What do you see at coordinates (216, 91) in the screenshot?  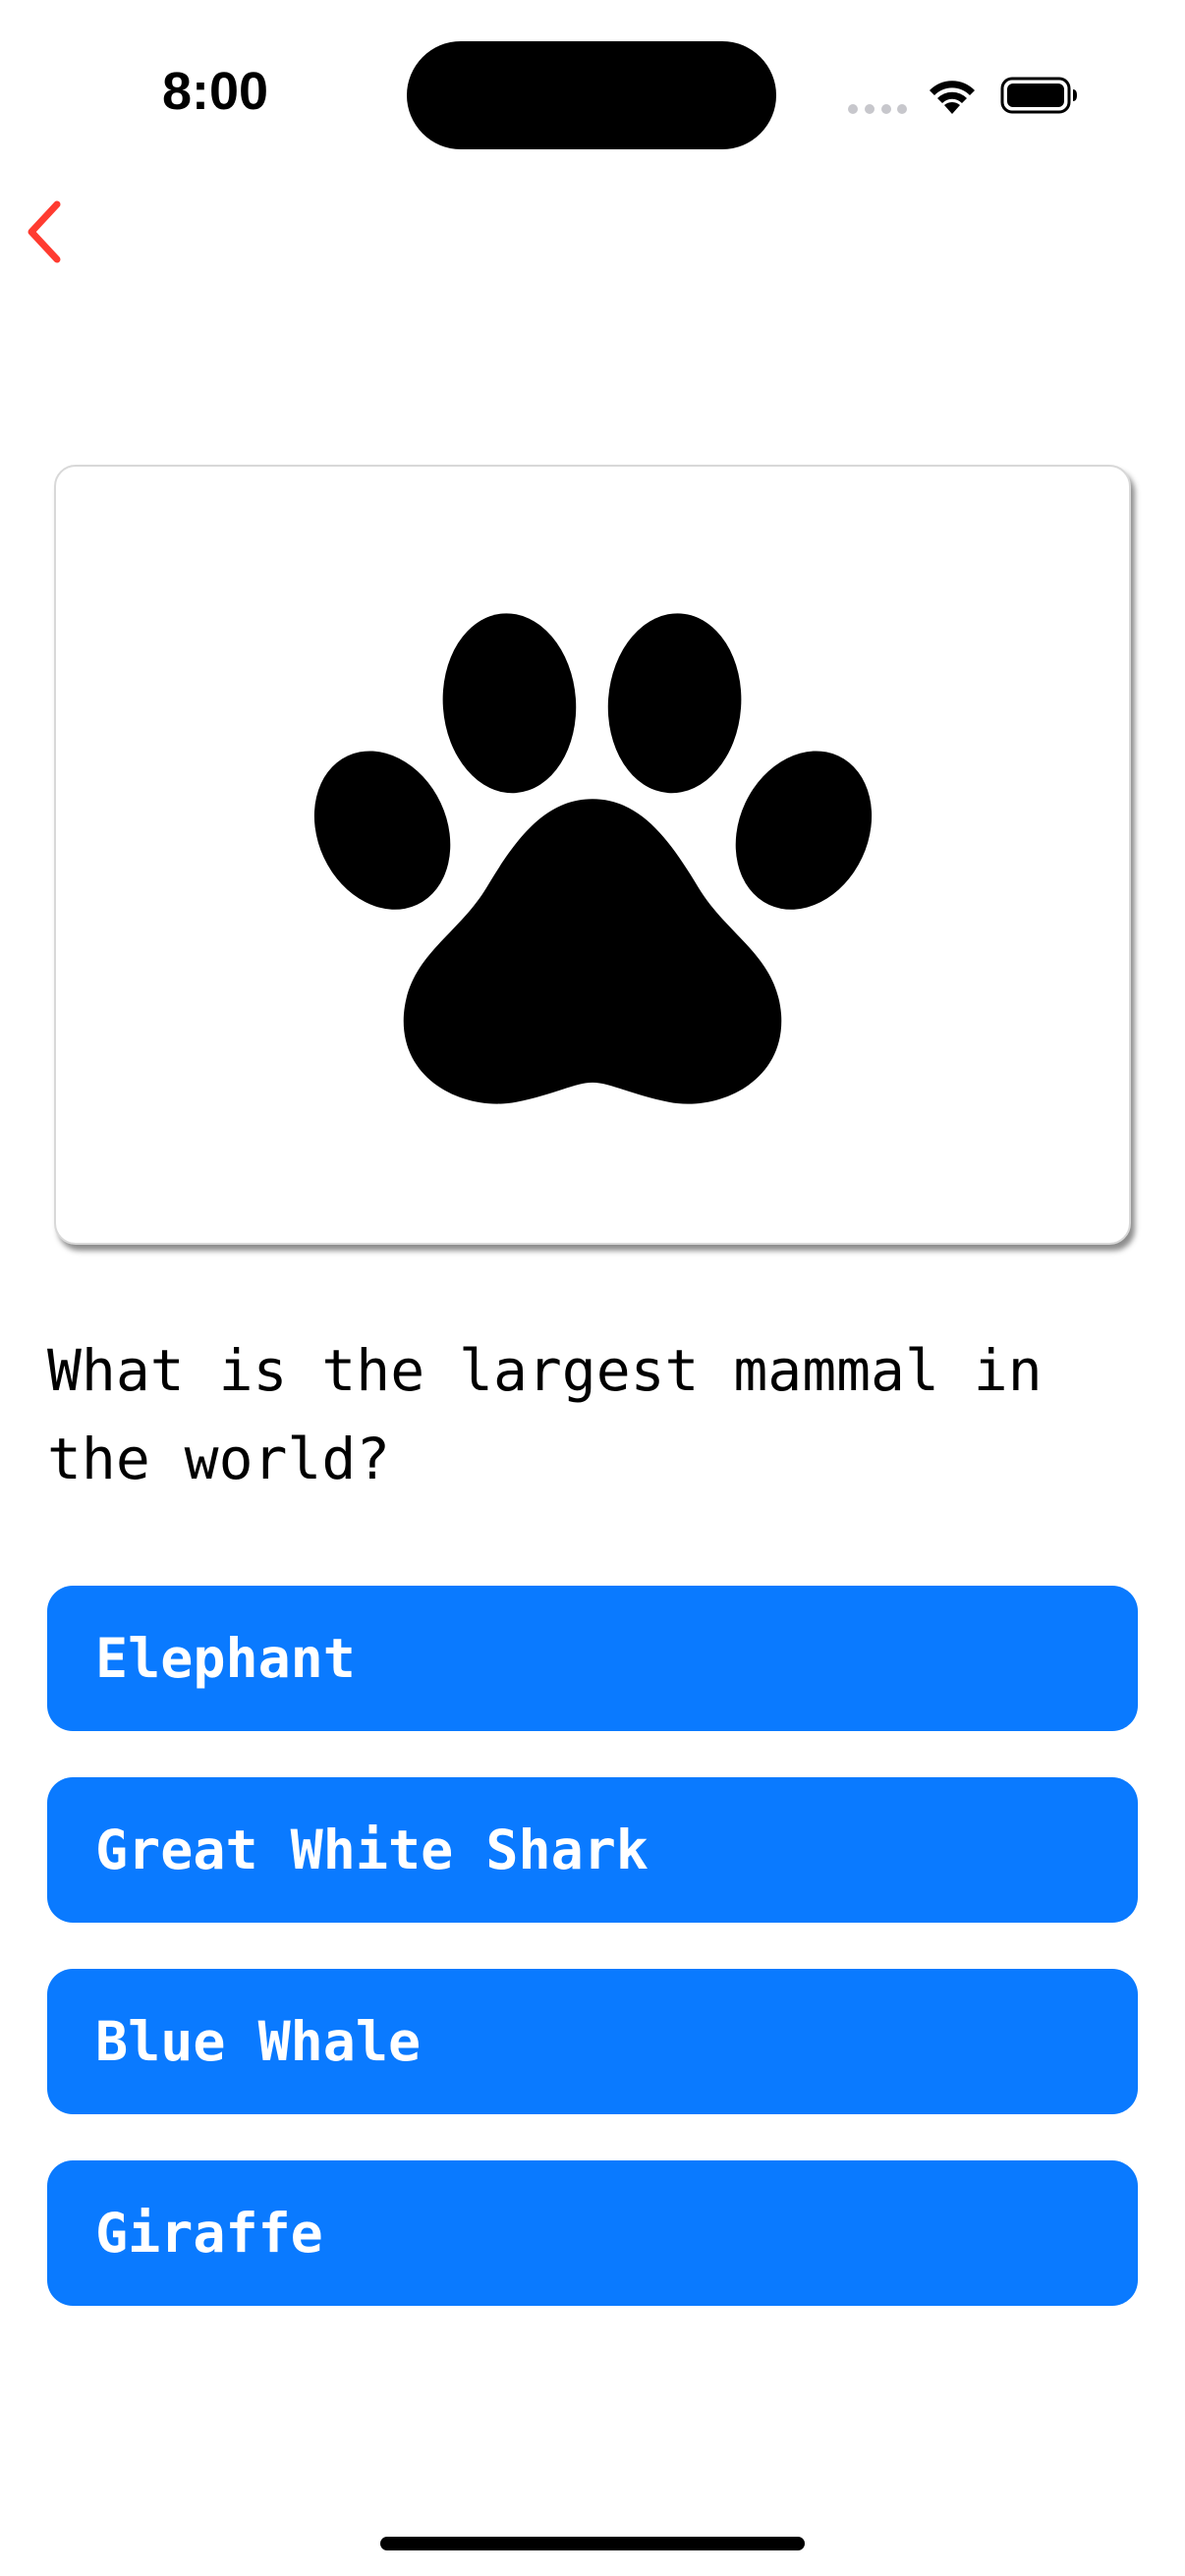 I see `status-time: 8:00` at bounding box center [216, 91].